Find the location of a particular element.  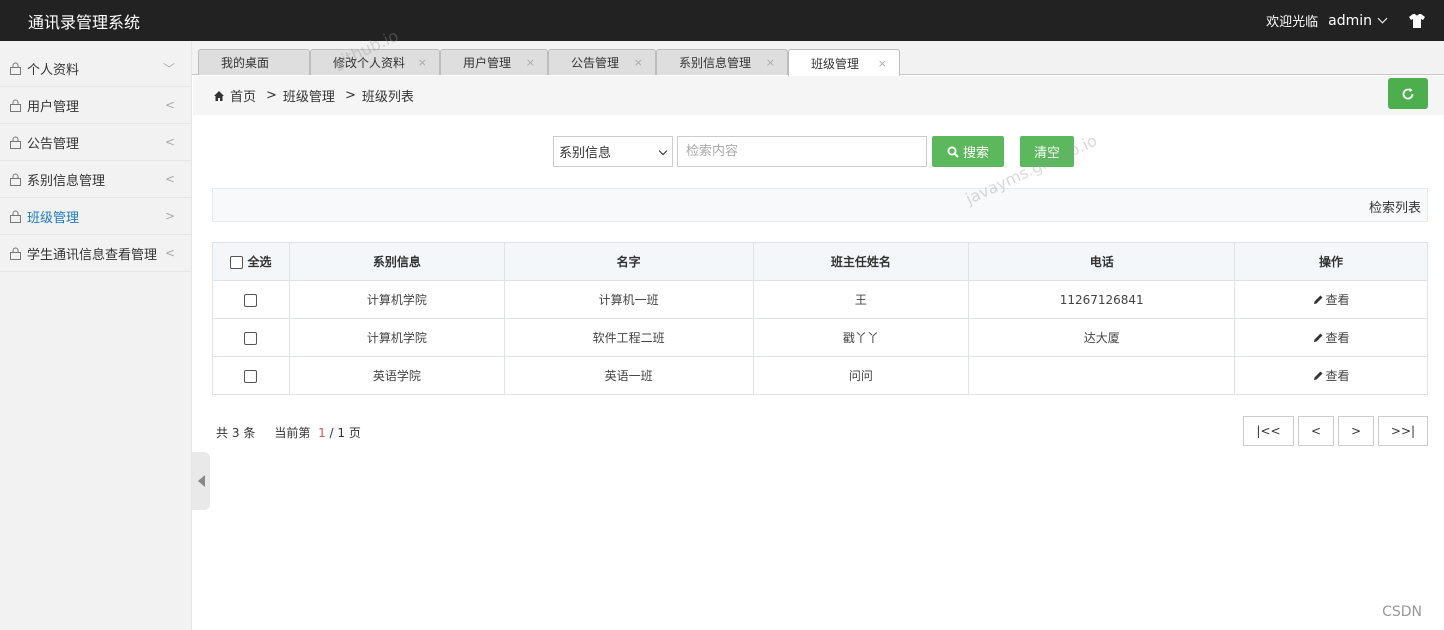

last-page-button: >>| is located at coordinates (1403, 431).